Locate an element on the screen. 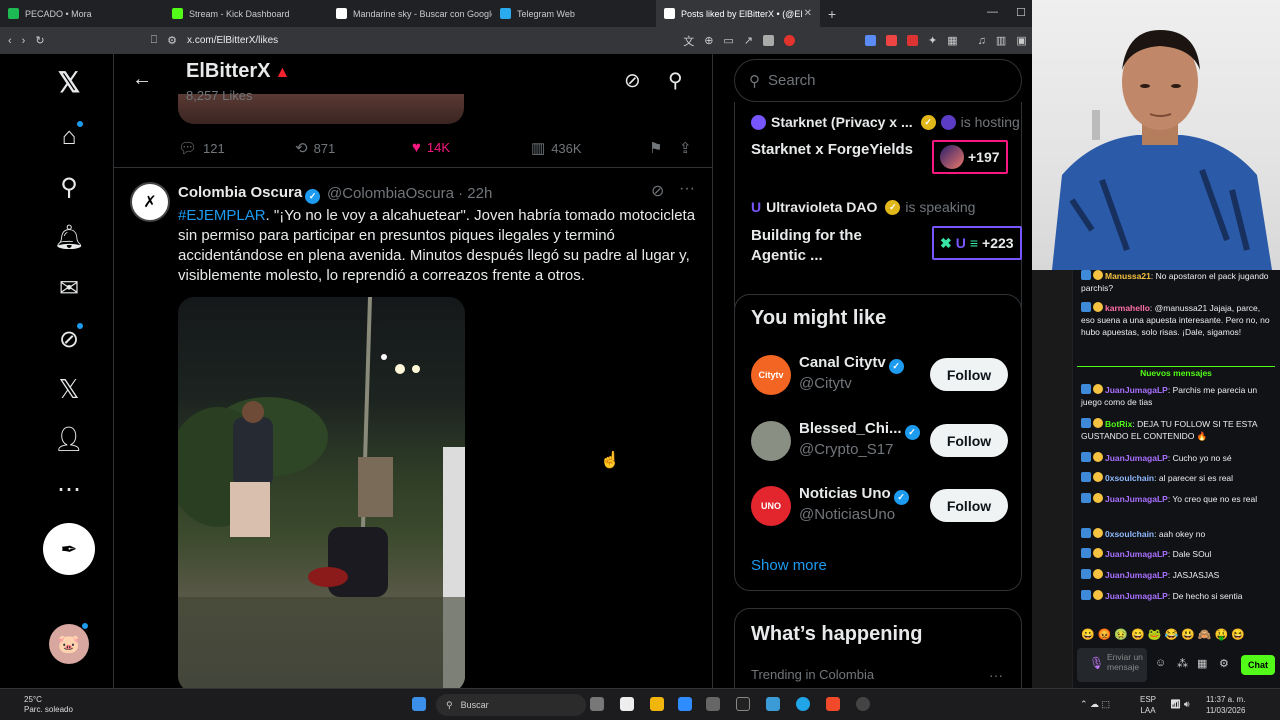 The width and height of the screenshot is (1280, 720). emoji-icon: ☺ is located at coordinates (1160, 663).